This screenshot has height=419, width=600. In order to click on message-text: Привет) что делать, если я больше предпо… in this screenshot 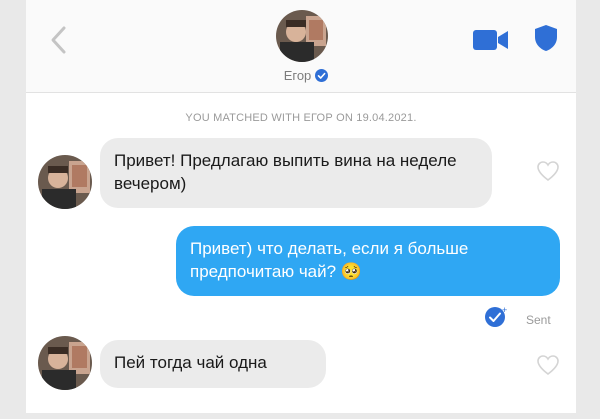, I will do `click(329, 260)`.